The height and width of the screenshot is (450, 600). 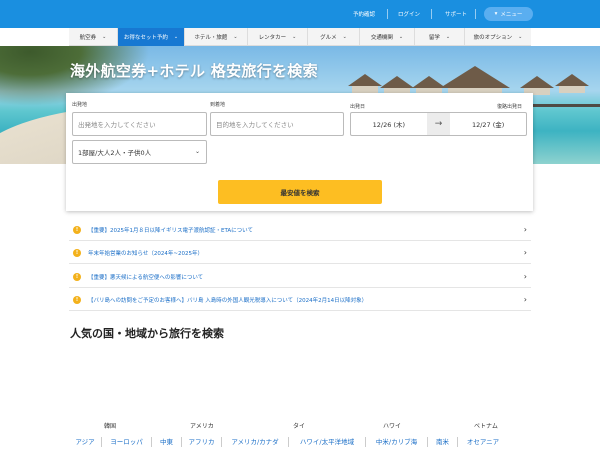 What do you see at coordinates (358, 107) in the screenshot?
I see `depart-date-label: 出発日` at bounding box center [358, 107].